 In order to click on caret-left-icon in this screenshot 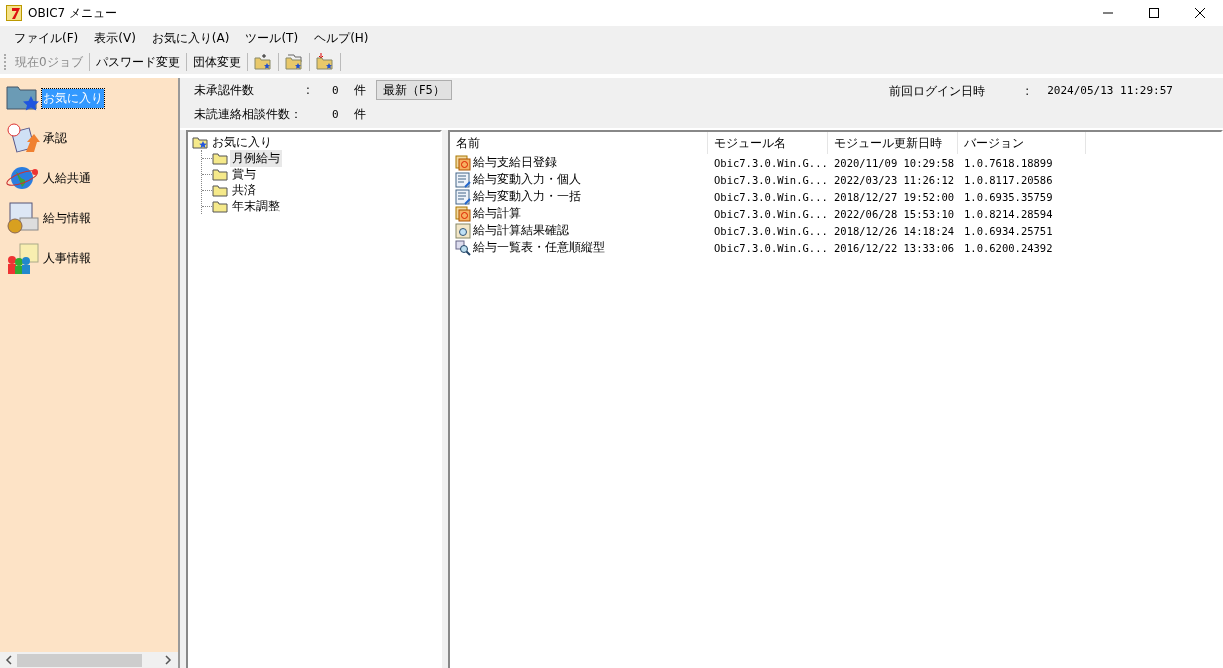, I will do `click(9, 660)`.